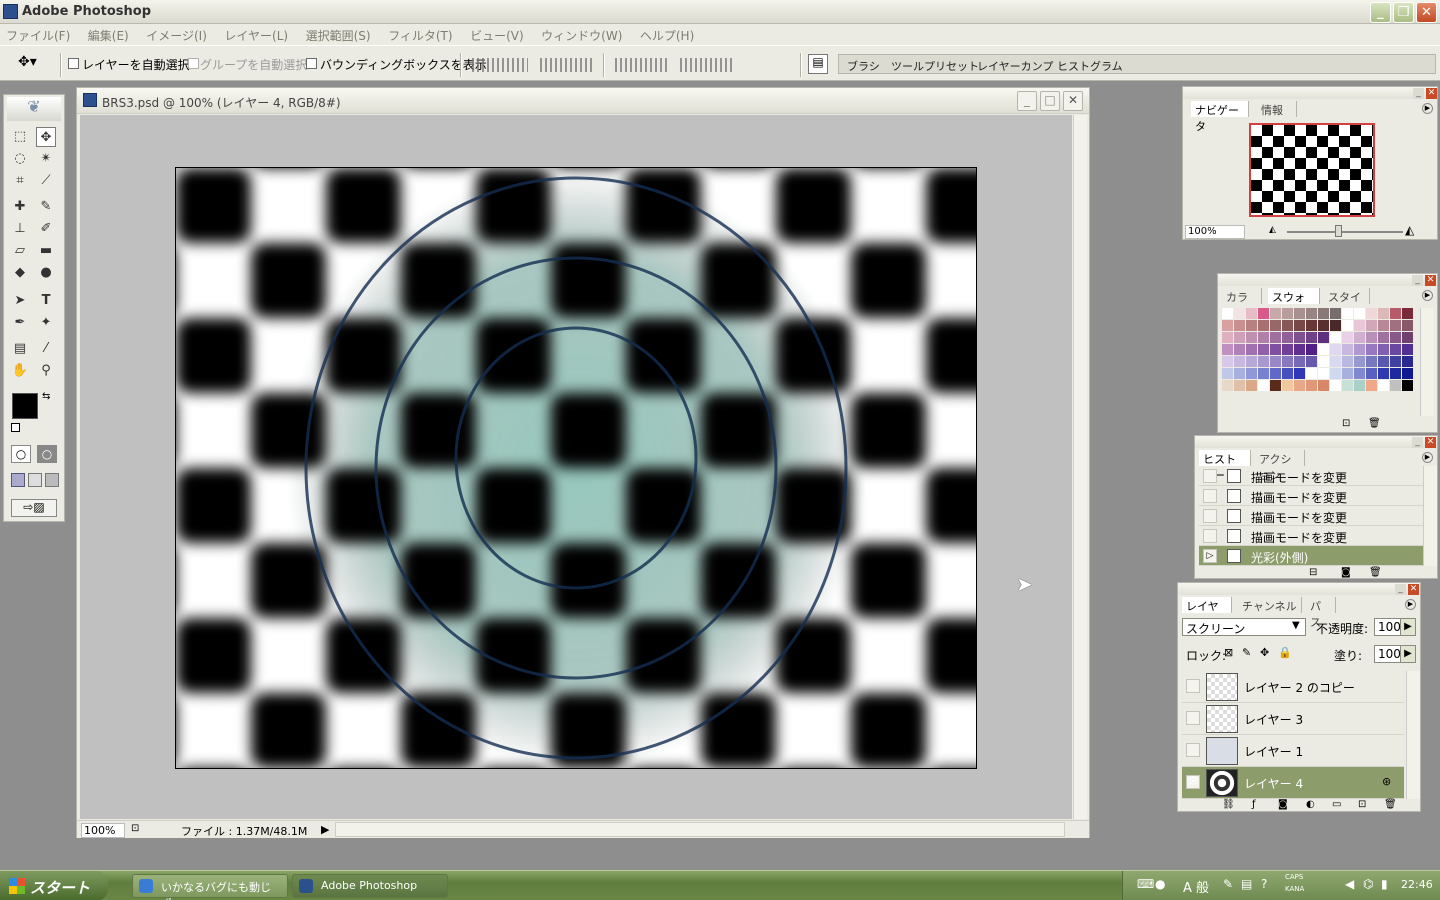  What do you see at coordinates (818, 64) in the screenshot?
I see `file-browser-icon: ▤` at bounding box center [818, 64].